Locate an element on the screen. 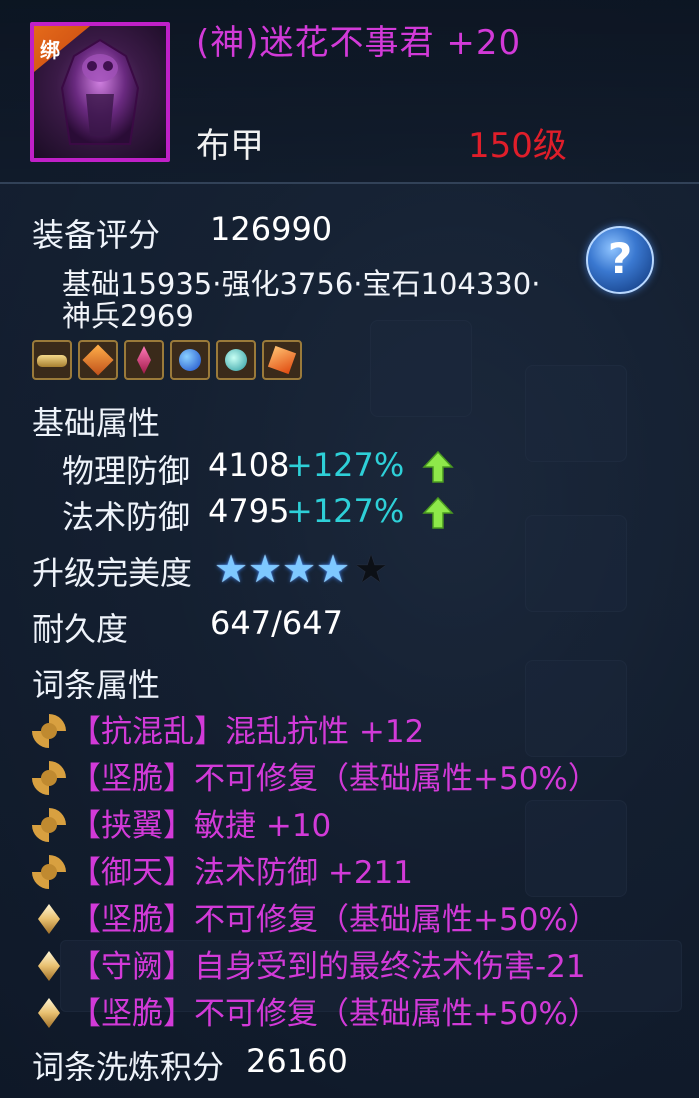 The height and width of the screenshot is (1098, 699). affix-text: 【抗混乱】混乱抗性 +12 is located at coordinates (247, 732).